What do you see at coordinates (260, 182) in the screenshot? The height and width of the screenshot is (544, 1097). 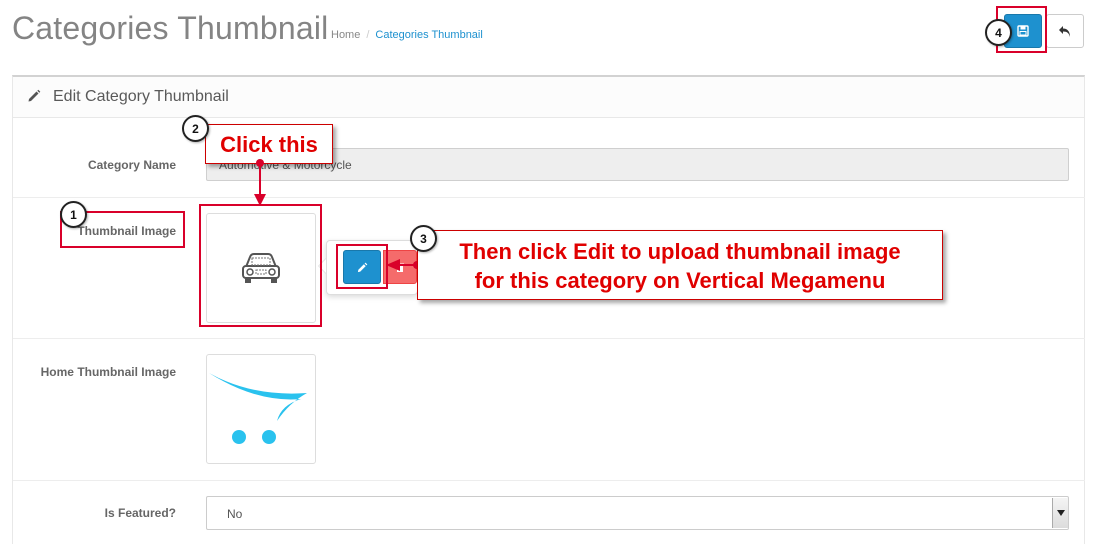 I see `arrow-down-icon` at bounding box center [260, 182].